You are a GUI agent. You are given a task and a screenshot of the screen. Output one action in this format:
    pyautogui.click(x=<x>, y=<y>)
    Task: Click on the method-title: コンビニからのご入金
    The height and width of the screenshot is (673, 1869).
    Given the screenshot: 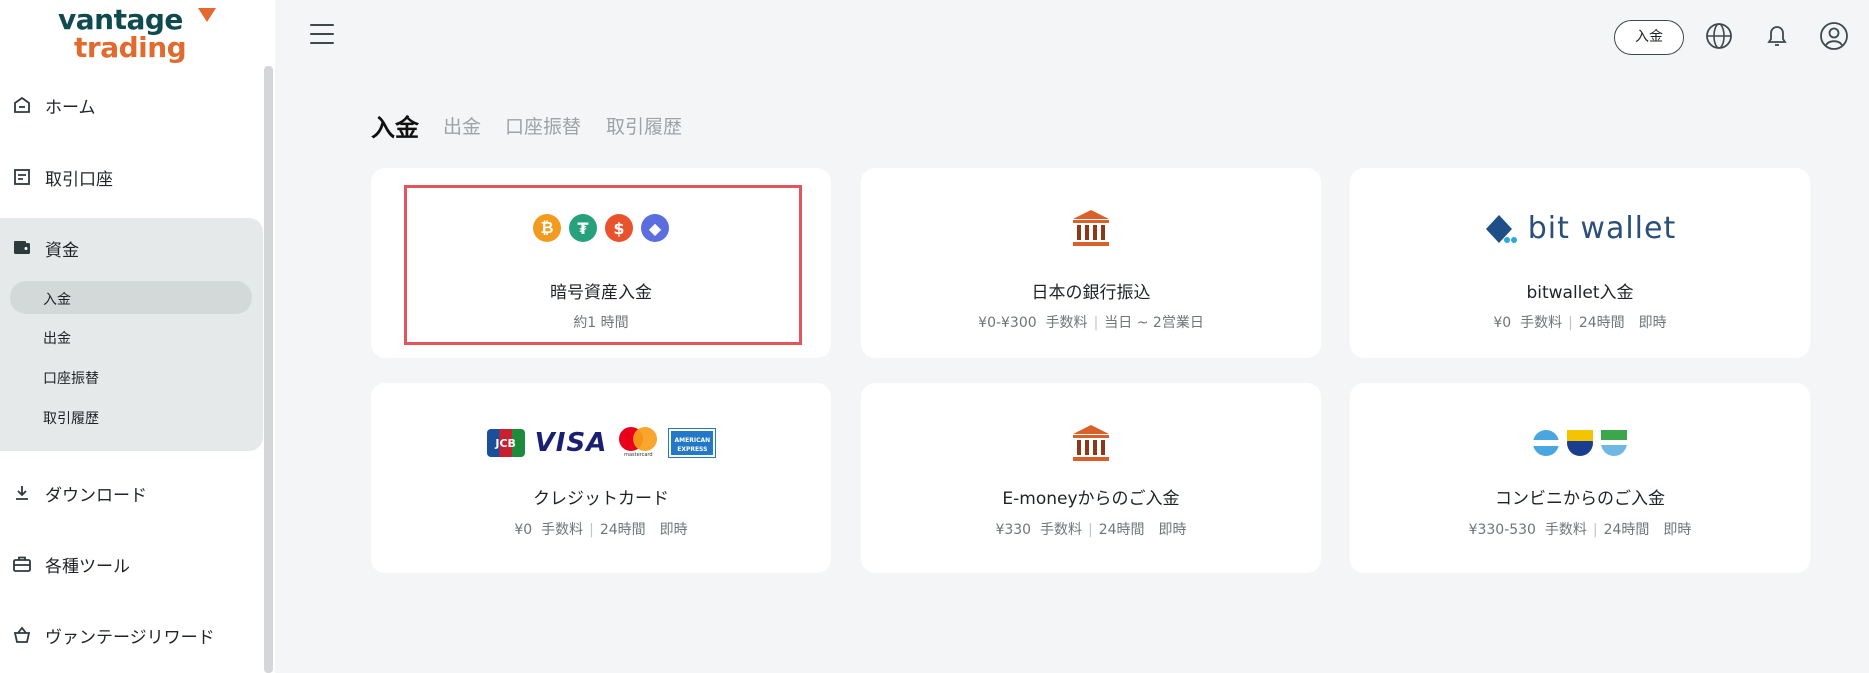 What is the action you would take?
    pyautogui.click(x=1580, y=499)
    